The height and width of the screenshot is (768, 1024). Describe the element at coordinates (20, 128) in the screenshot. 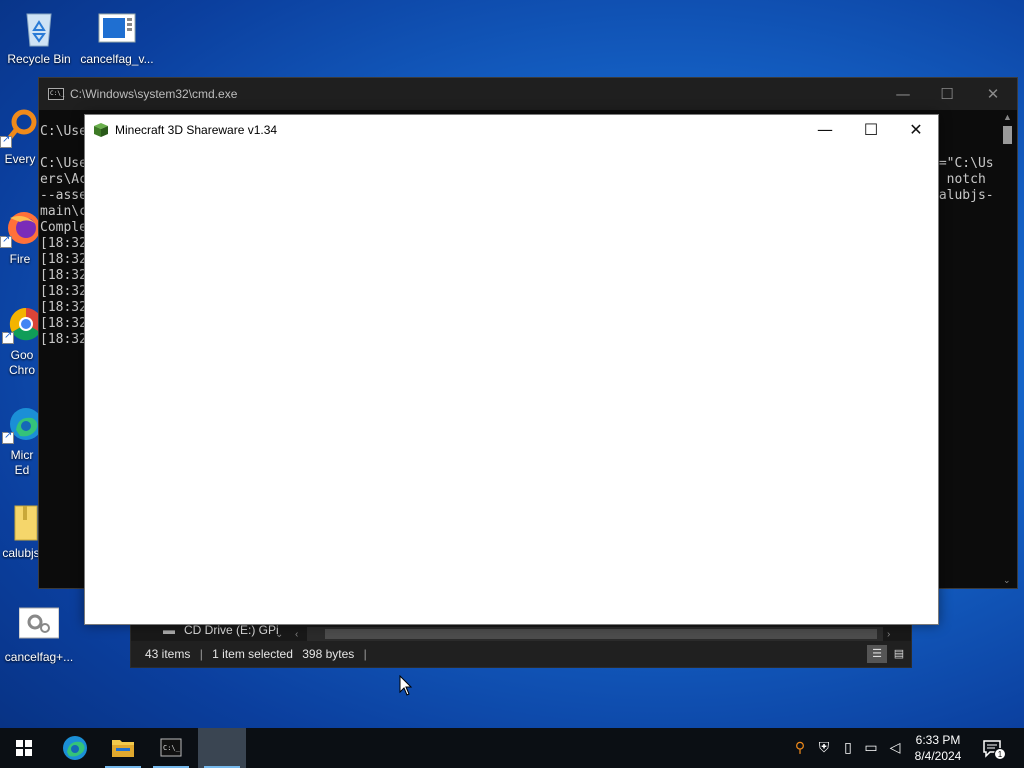

I see `everything-search-icon` at that location.